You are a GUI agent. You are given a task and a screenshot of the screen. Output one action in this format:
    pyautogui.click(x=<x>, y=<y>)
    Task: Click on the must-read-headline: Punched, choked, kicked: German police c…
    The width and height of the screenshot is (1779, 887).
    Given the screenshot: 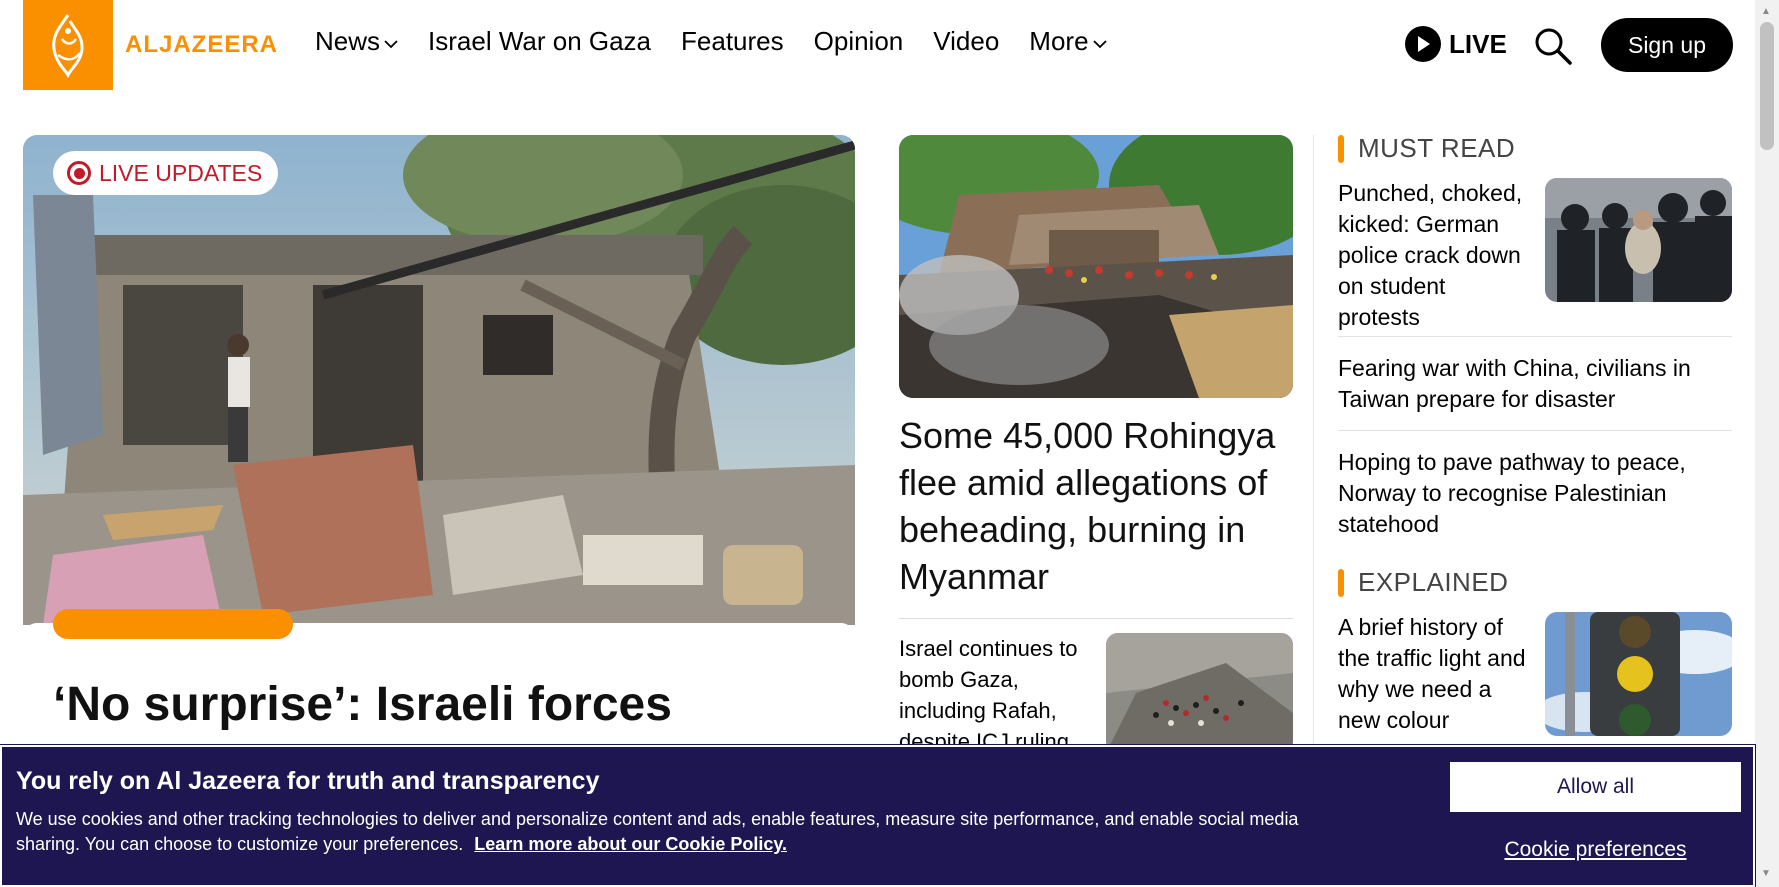 What is the action you would take?
    pyautogui.click(x=1435, y=255)
    